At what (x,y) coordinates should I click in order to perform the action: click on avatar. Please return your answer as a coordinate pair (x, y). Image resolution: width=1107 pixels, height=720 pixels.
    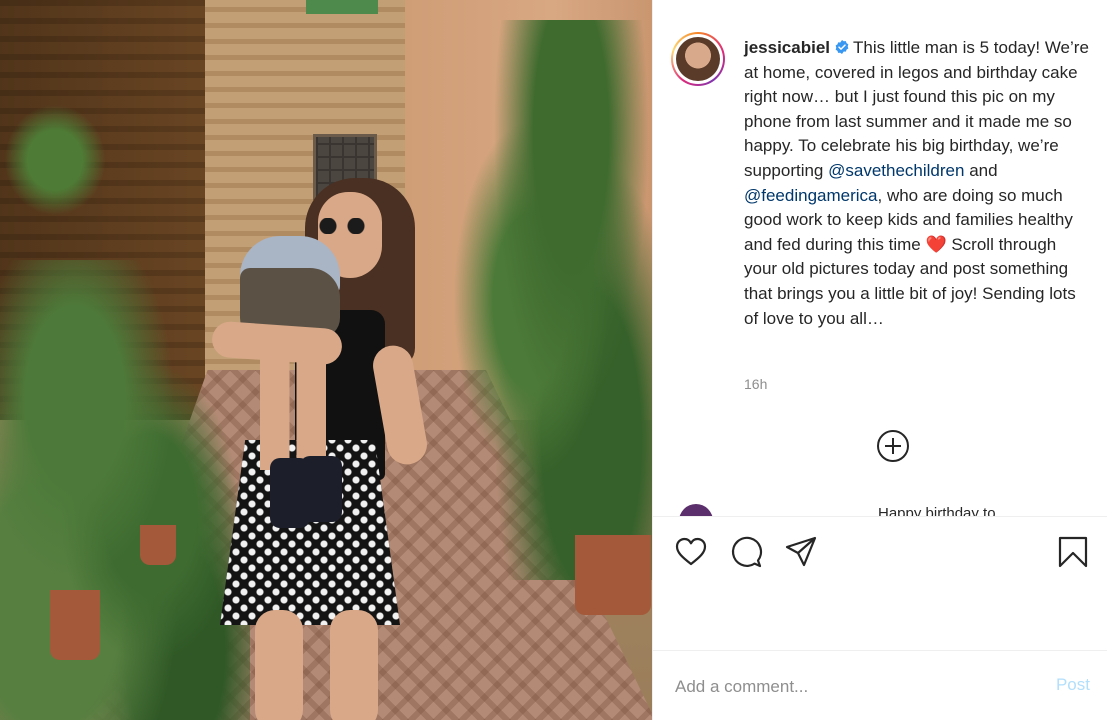
    Looking at the image, I should click on (698, 59).